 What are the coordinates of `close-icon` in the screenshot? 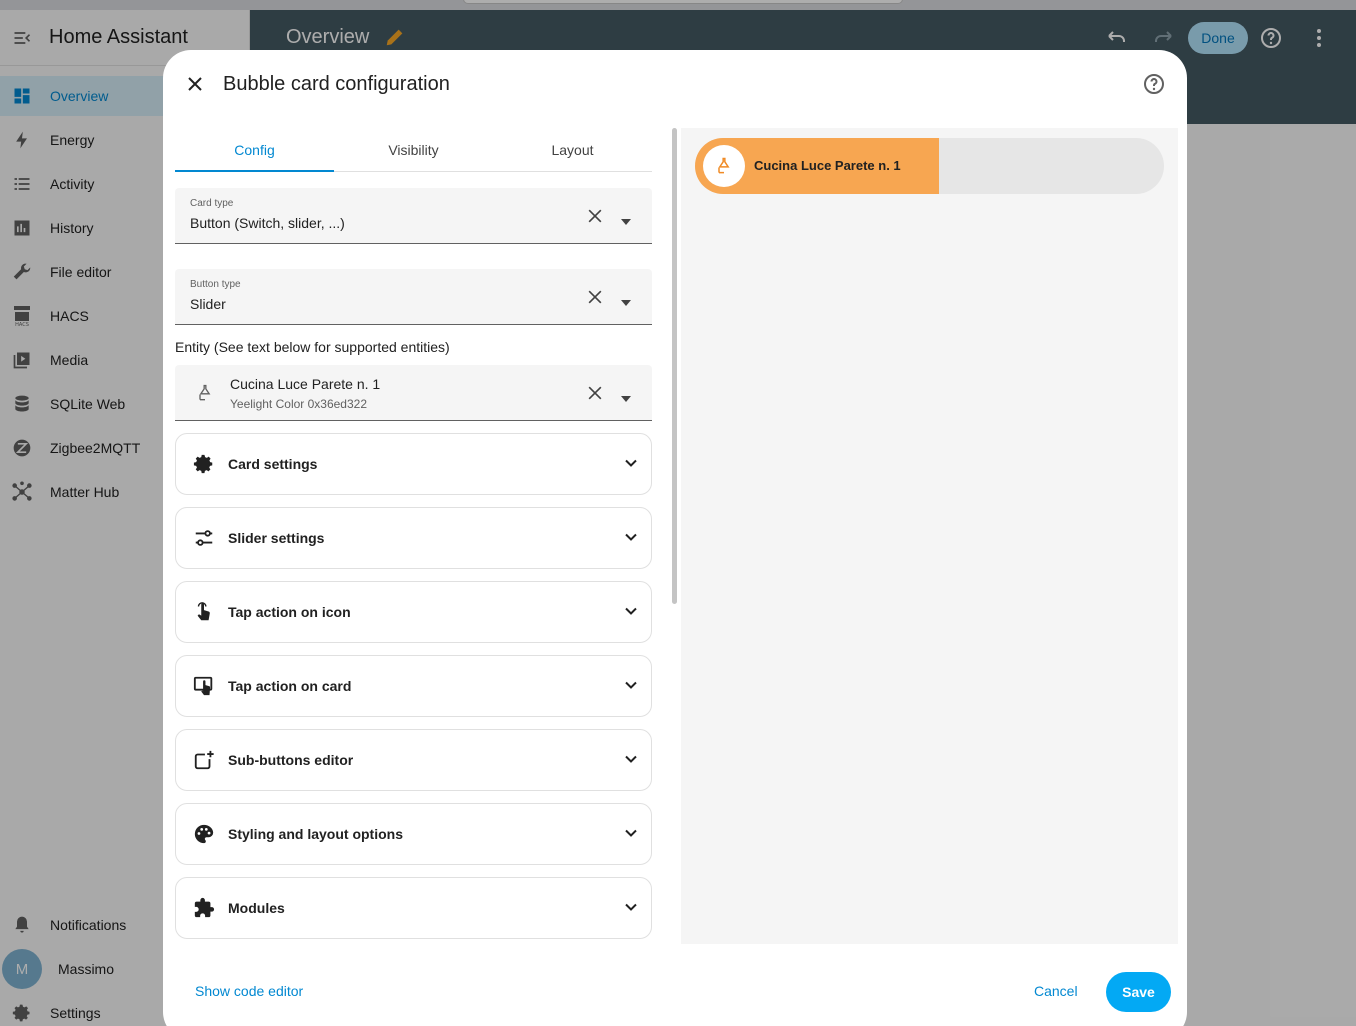 It's located at (195, 84).